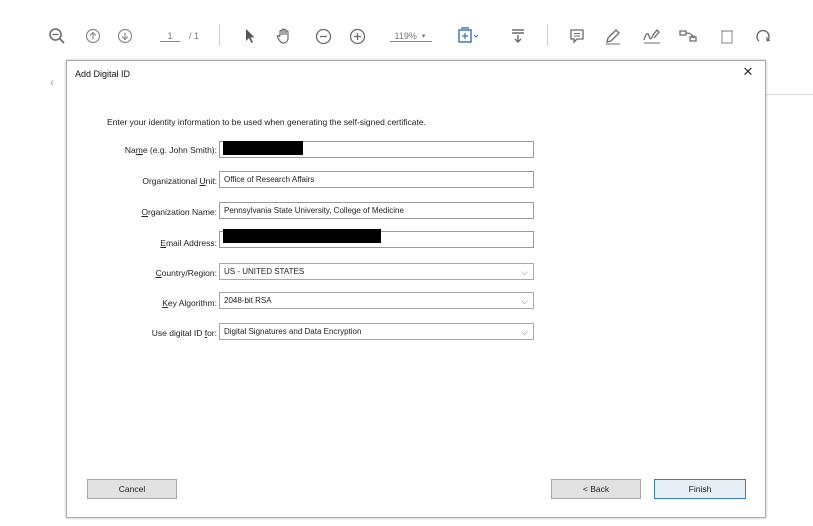 Image resolution: width=813 pixels, height=526 pixels. I want to click on rotate-icon, so click(763, 36).